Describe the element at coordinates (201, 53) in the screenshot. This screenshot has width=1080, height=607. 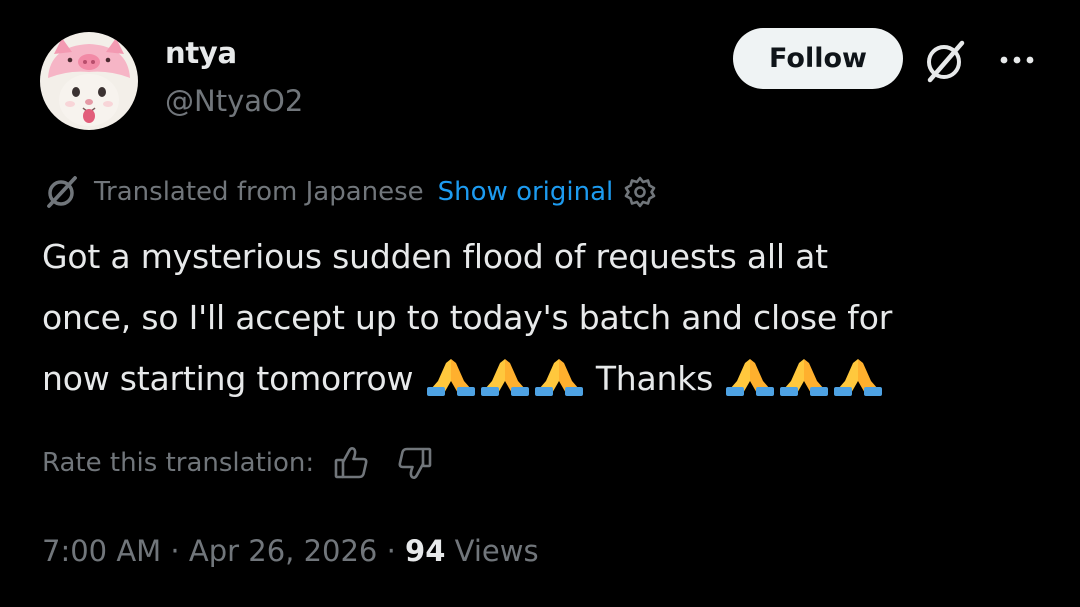
I see `author-display-name: ntya` at that location.